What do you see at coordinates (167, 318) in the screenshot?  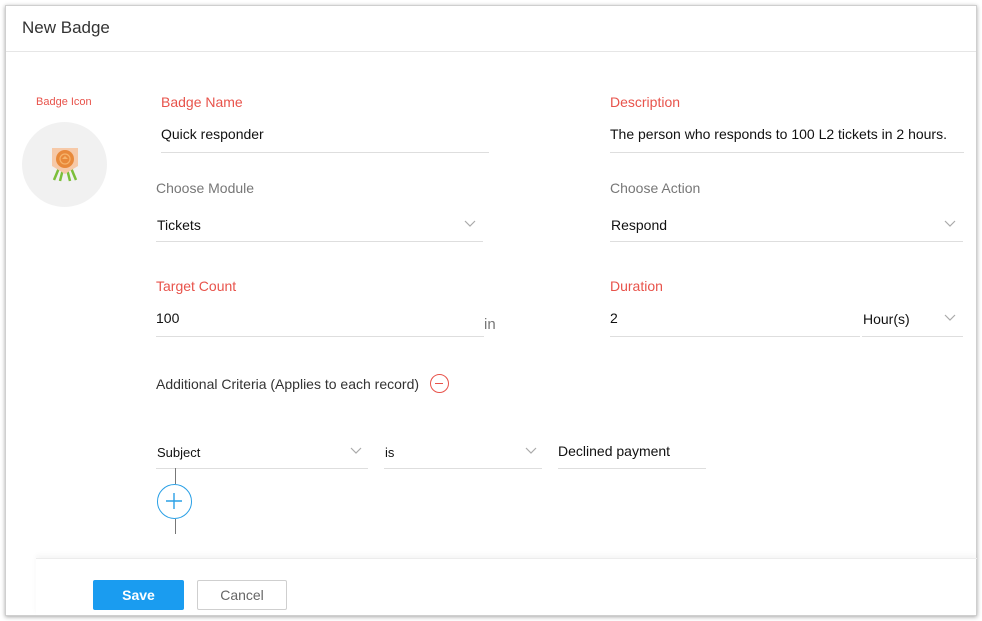 I see `target-count-input: 100` at bounding box center [167, 318].